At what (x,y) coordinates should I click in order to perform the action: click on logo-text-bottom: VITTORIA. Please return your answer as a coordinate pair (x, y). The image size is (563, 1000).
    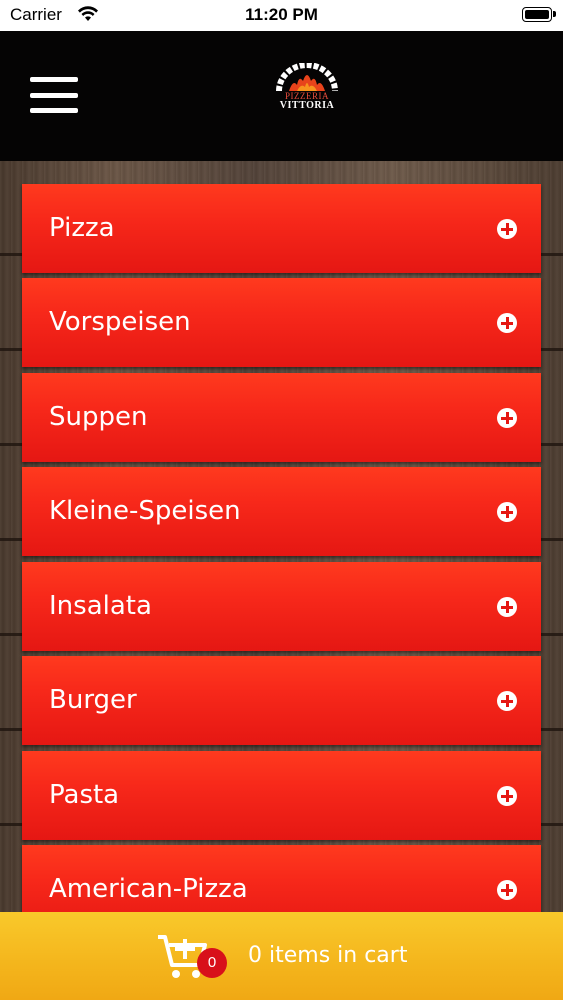
    Looking at the image, I should click on (307, 105).